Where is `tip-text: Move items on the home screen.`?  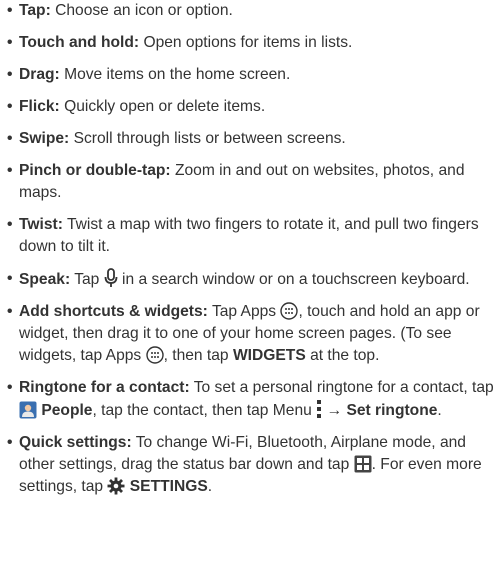
tip-text: Move items on the home screen. is located at coordinates (177, 74).